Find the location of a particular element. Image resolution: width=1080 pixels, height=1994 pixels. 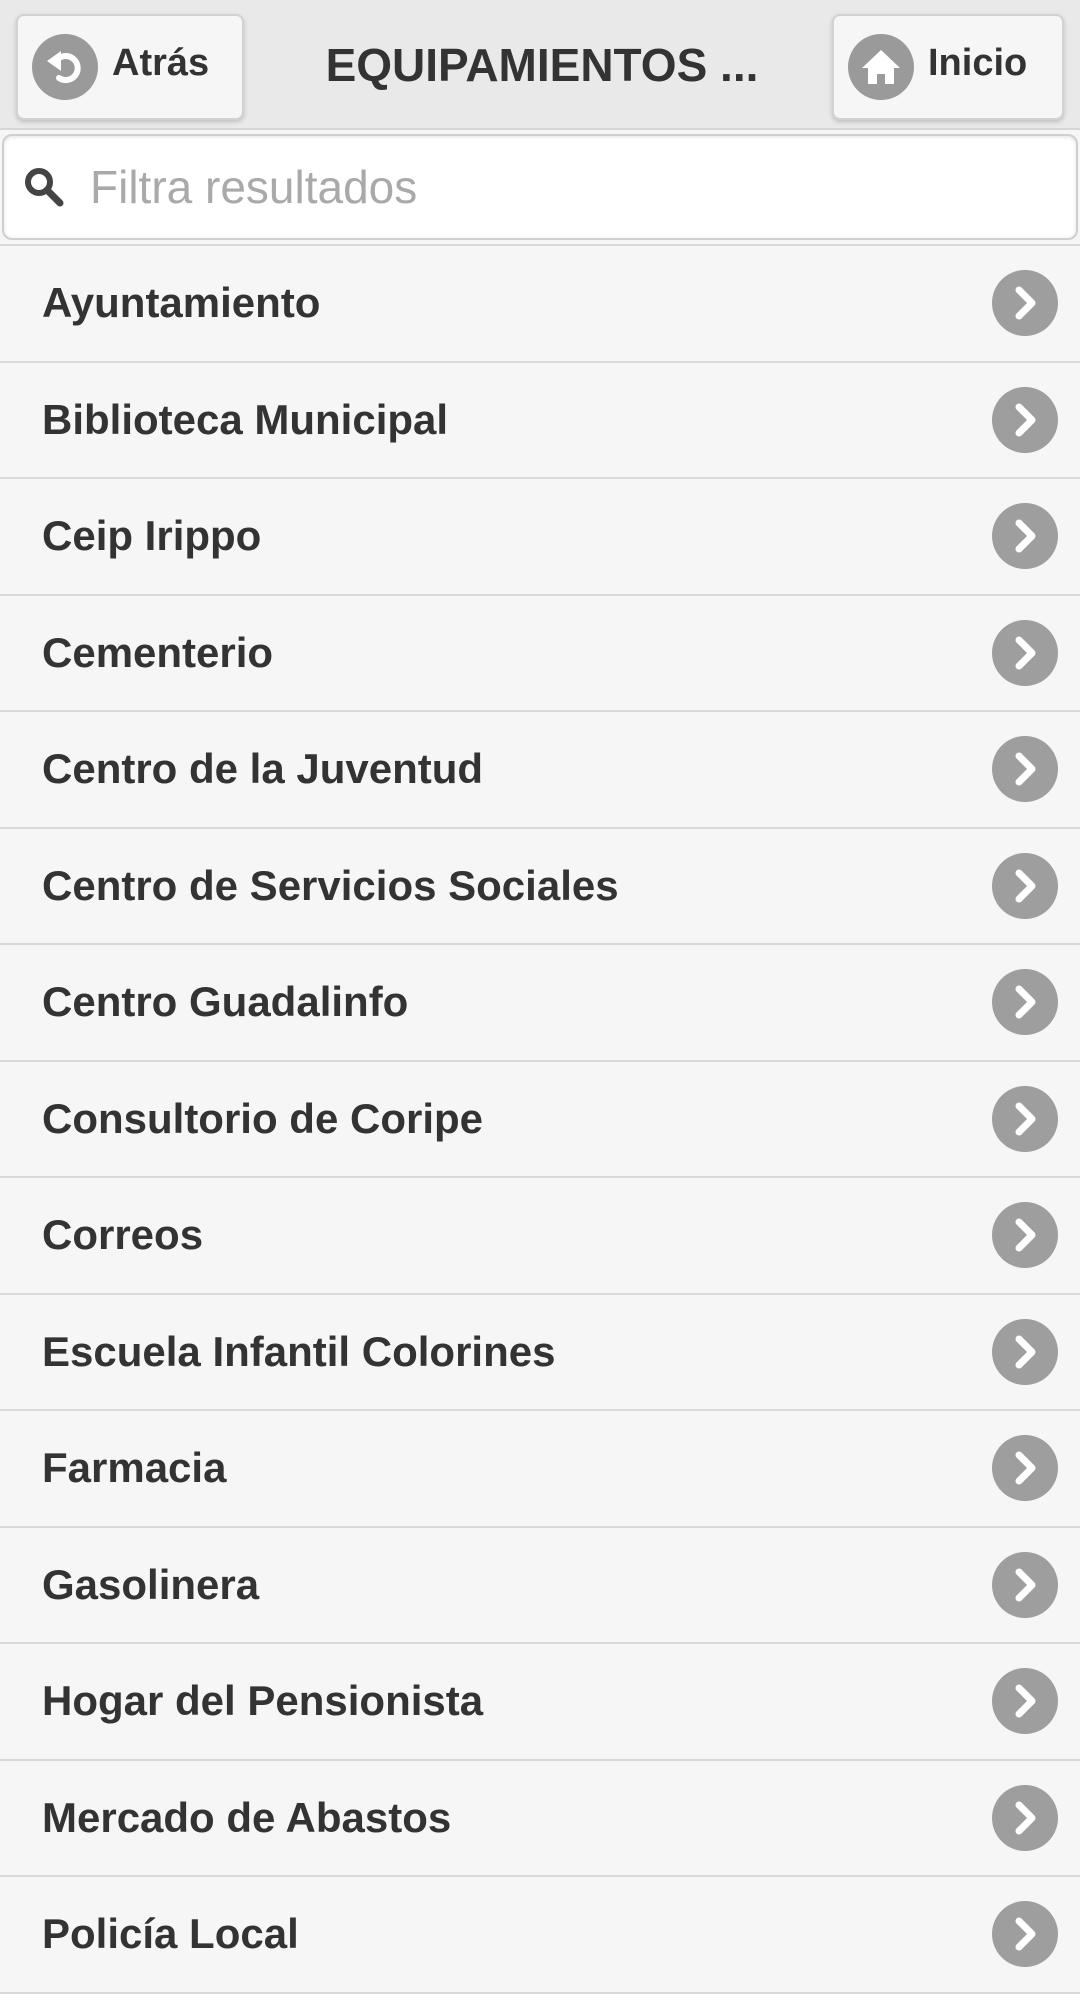

list-item: Escuela Infantil Colorines is located at coordinates (540, 1352).